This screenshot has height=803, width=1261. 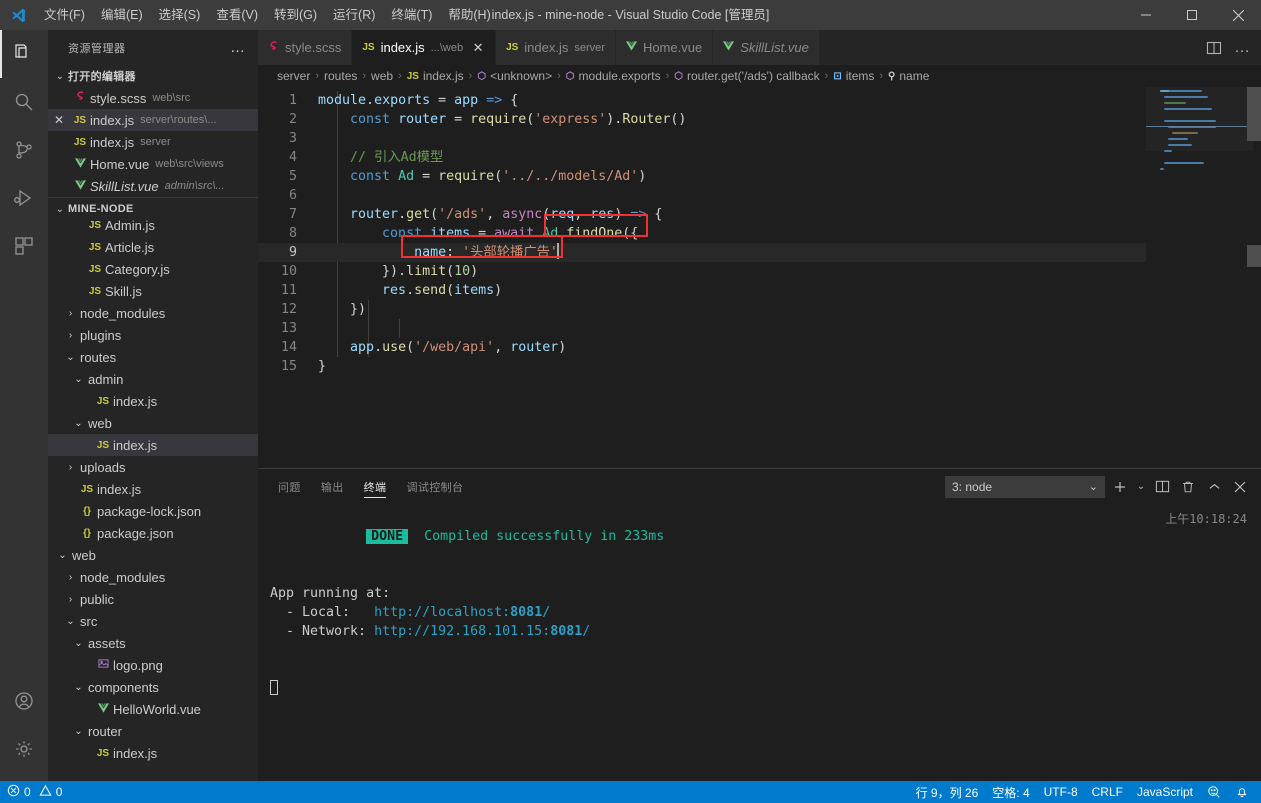 I want to click on run-debug-icon, so click(x=24, y=198).